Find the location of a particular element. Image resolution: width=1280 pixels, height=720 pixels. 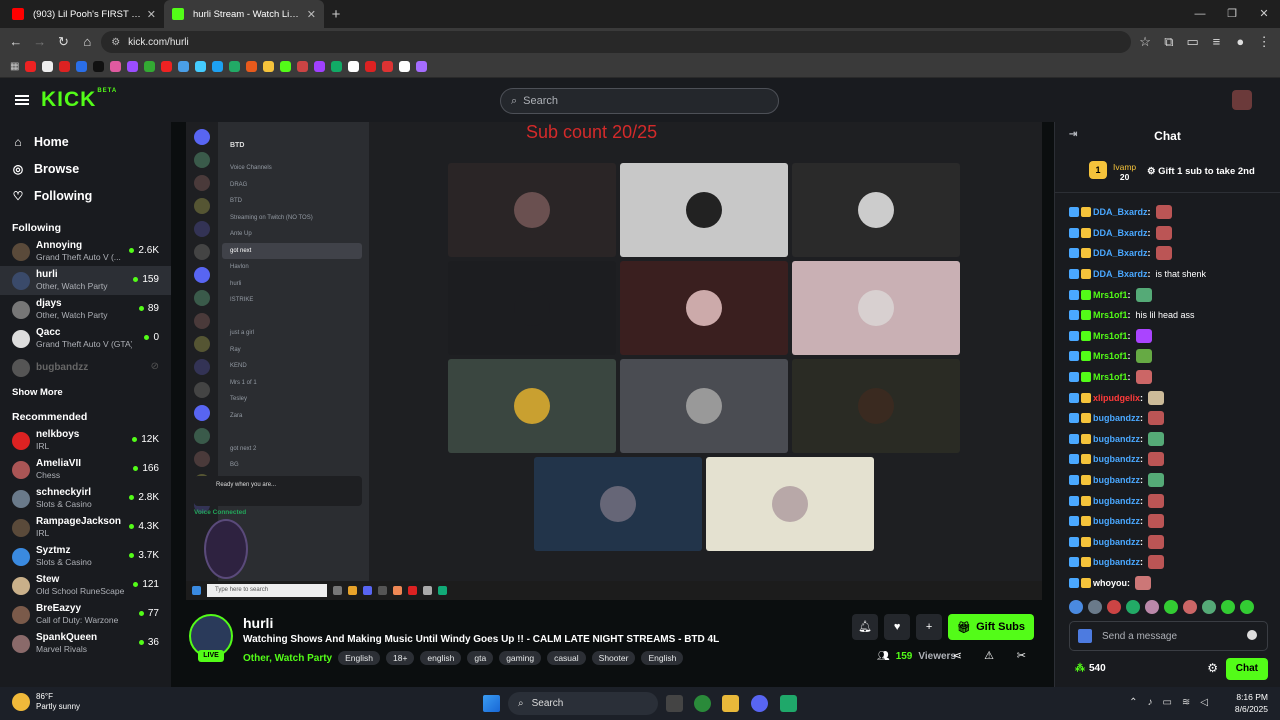

kick-emote-icon is located at coordinates (1085, 636).